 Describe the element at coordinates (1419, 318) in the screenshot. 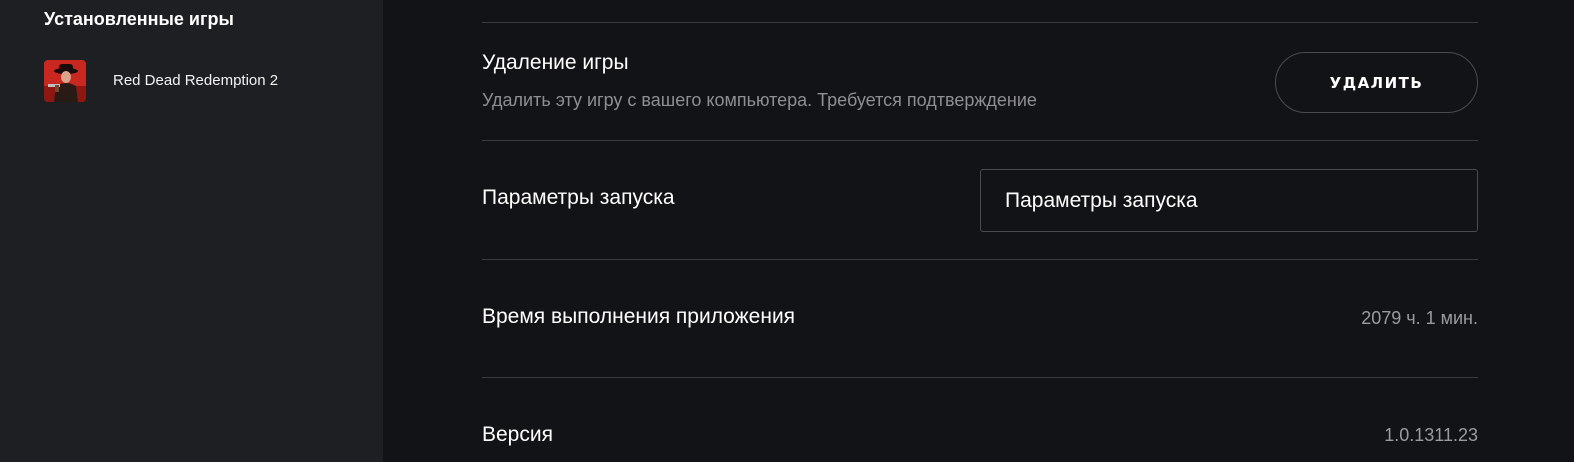

I see `runtime-value: 2079 ч. 1 мин.` at that location.